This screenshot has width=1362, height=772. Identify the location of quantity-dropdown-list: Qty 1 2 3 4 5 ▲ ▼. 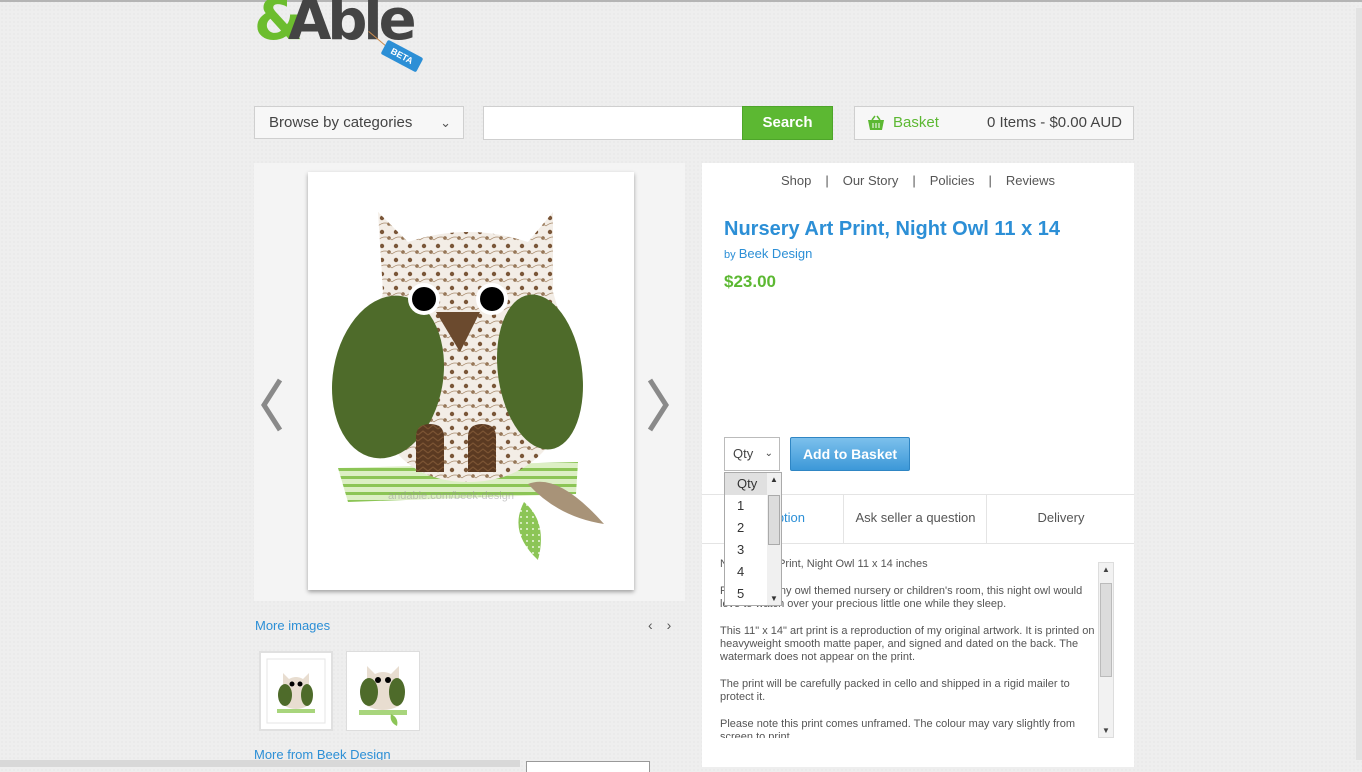
(753, 539).